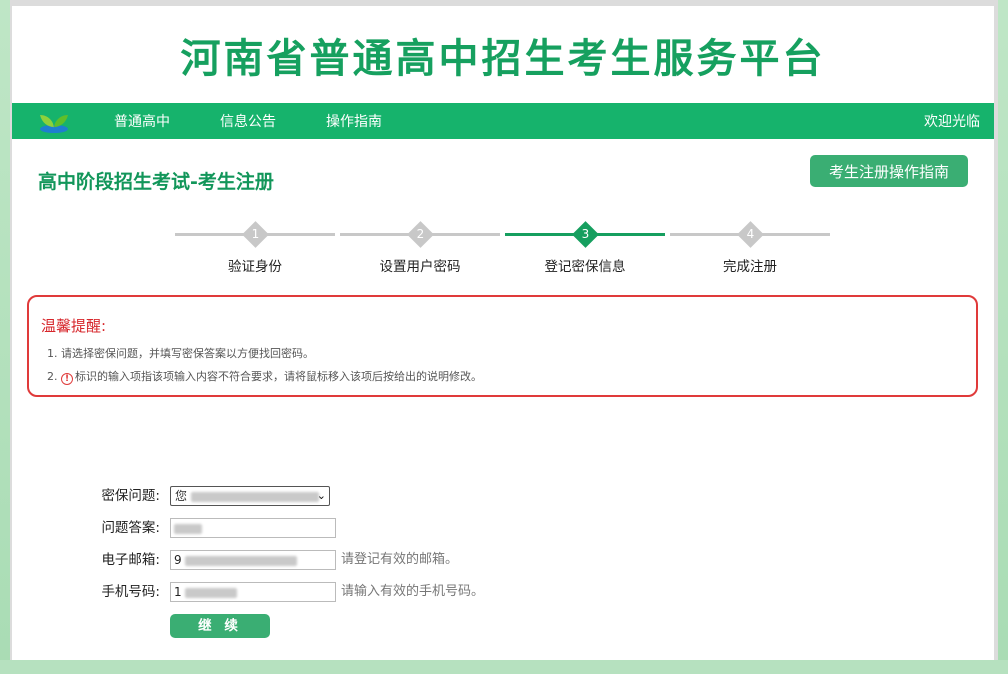 The width and height of the screenshot is (1008, 674). I want to click on step-number: 1, so click(255, 234).